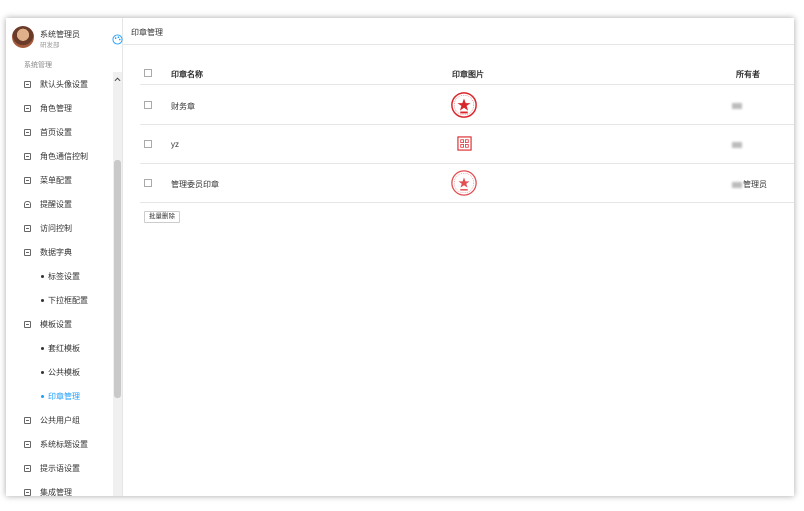 The width and height of the screenshot is (804, 511). I want to click on sidebar-item-template-settings: 模板设置, so click(59, 324).